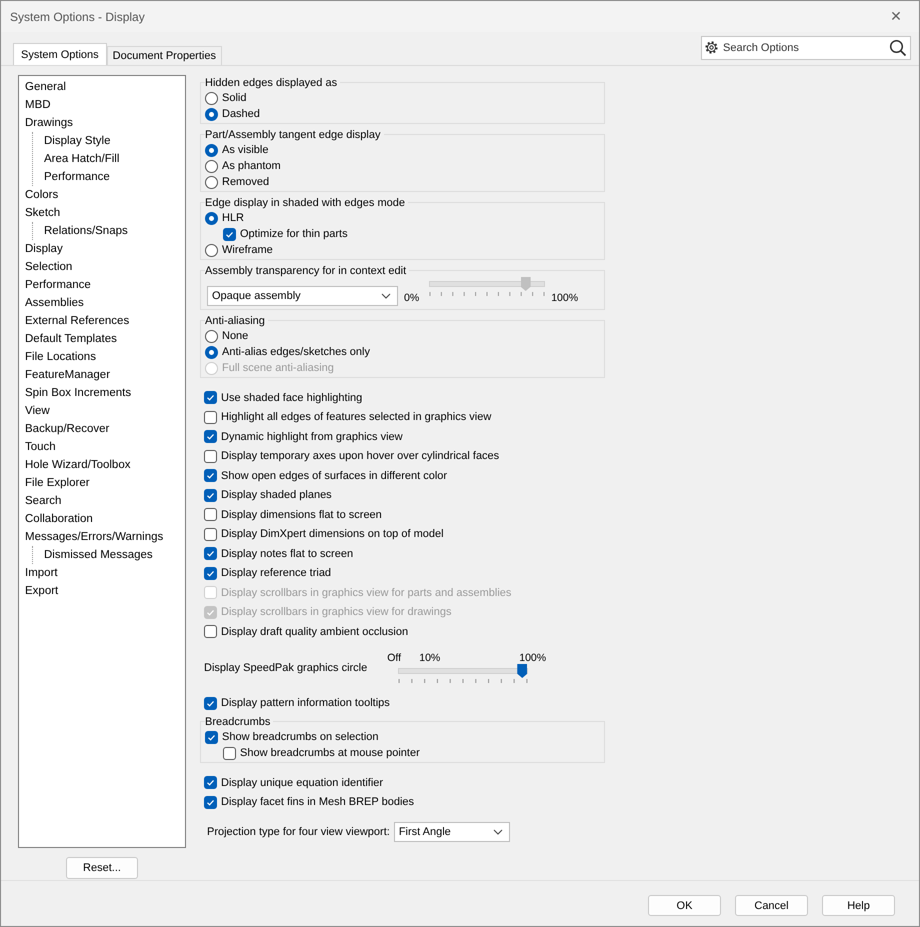  I want to click on dialog-button: OK, so click(684, 905).